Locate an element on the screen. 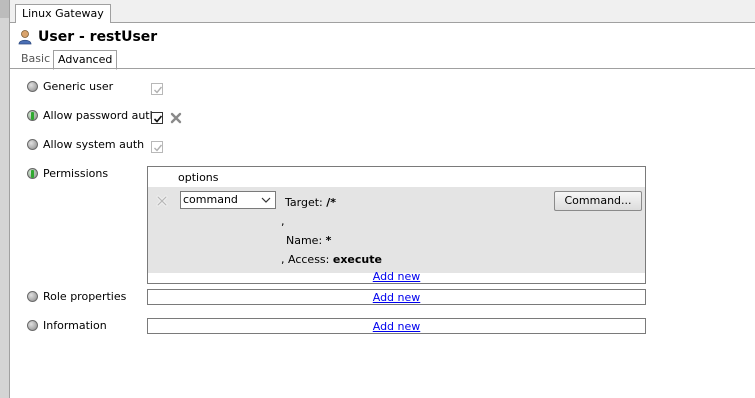 Image resolution: width=755 pixels, height=398 pixels. permission-type-select: command is located at coordinates (228, 200).